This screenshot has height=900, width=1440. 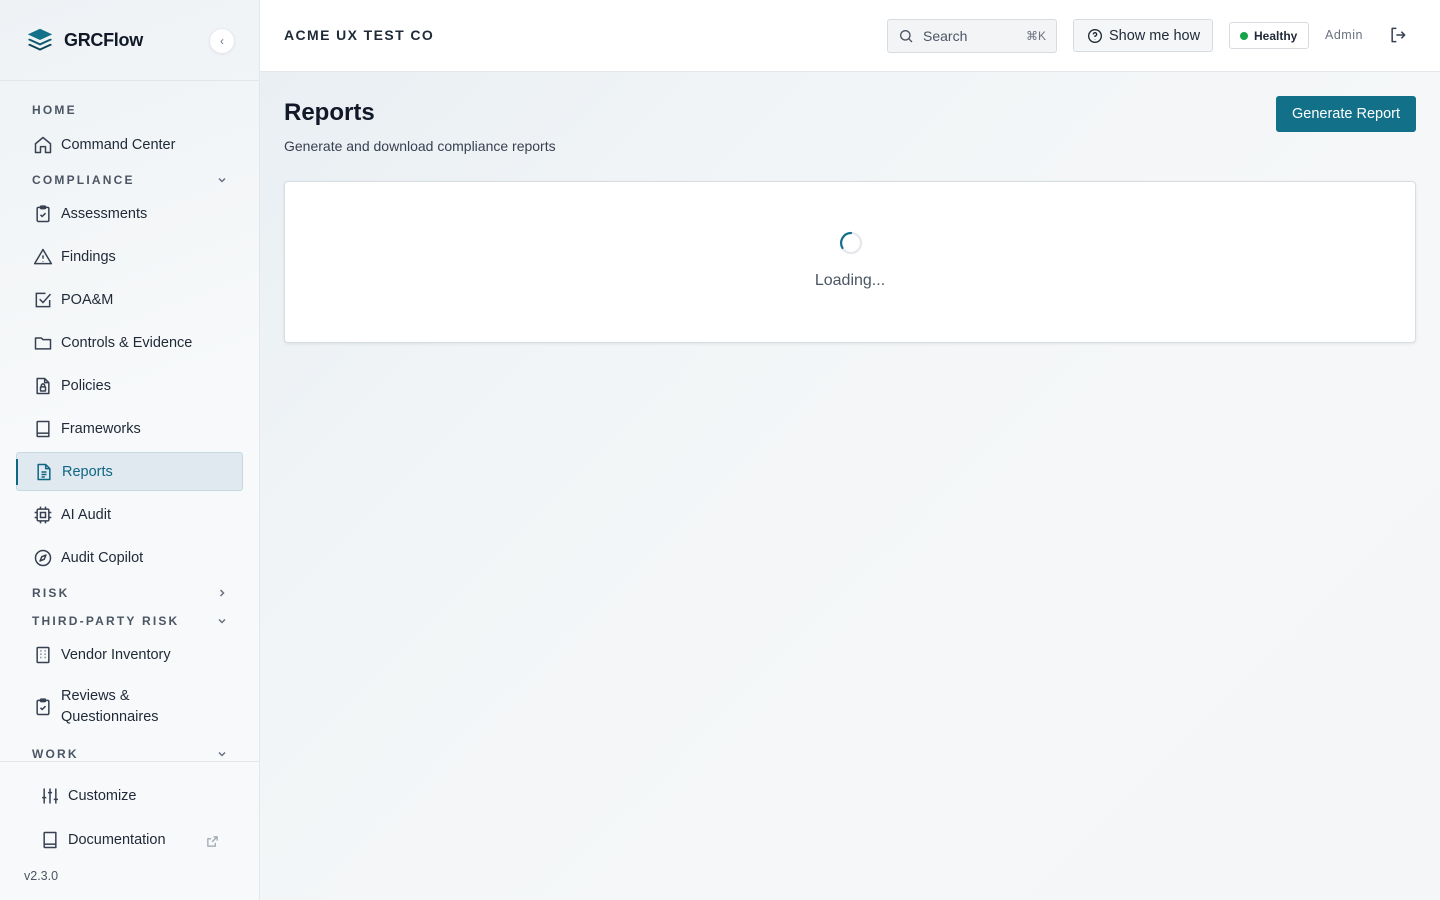 What do you see at coordinates (129, 471) in the screenshot?
I see `sidebar-item-reports: Reports` at bounding box center [129, 471].